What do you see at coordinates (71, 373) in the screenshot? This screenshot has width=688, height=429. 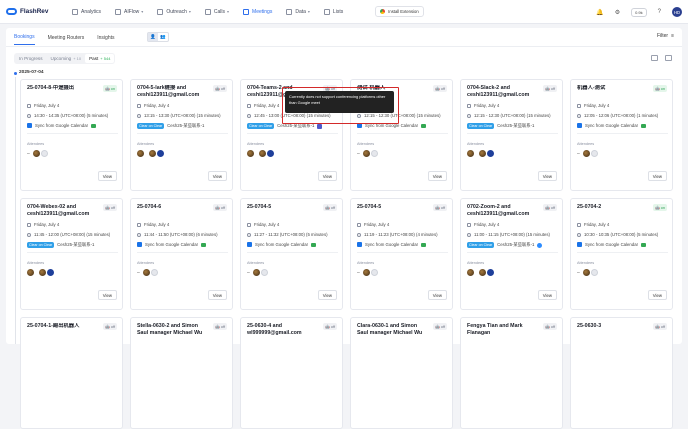 I see `meeting-card: 25-0704-1-踢出机器人 🤖 off` at bounding box center [71, 373].